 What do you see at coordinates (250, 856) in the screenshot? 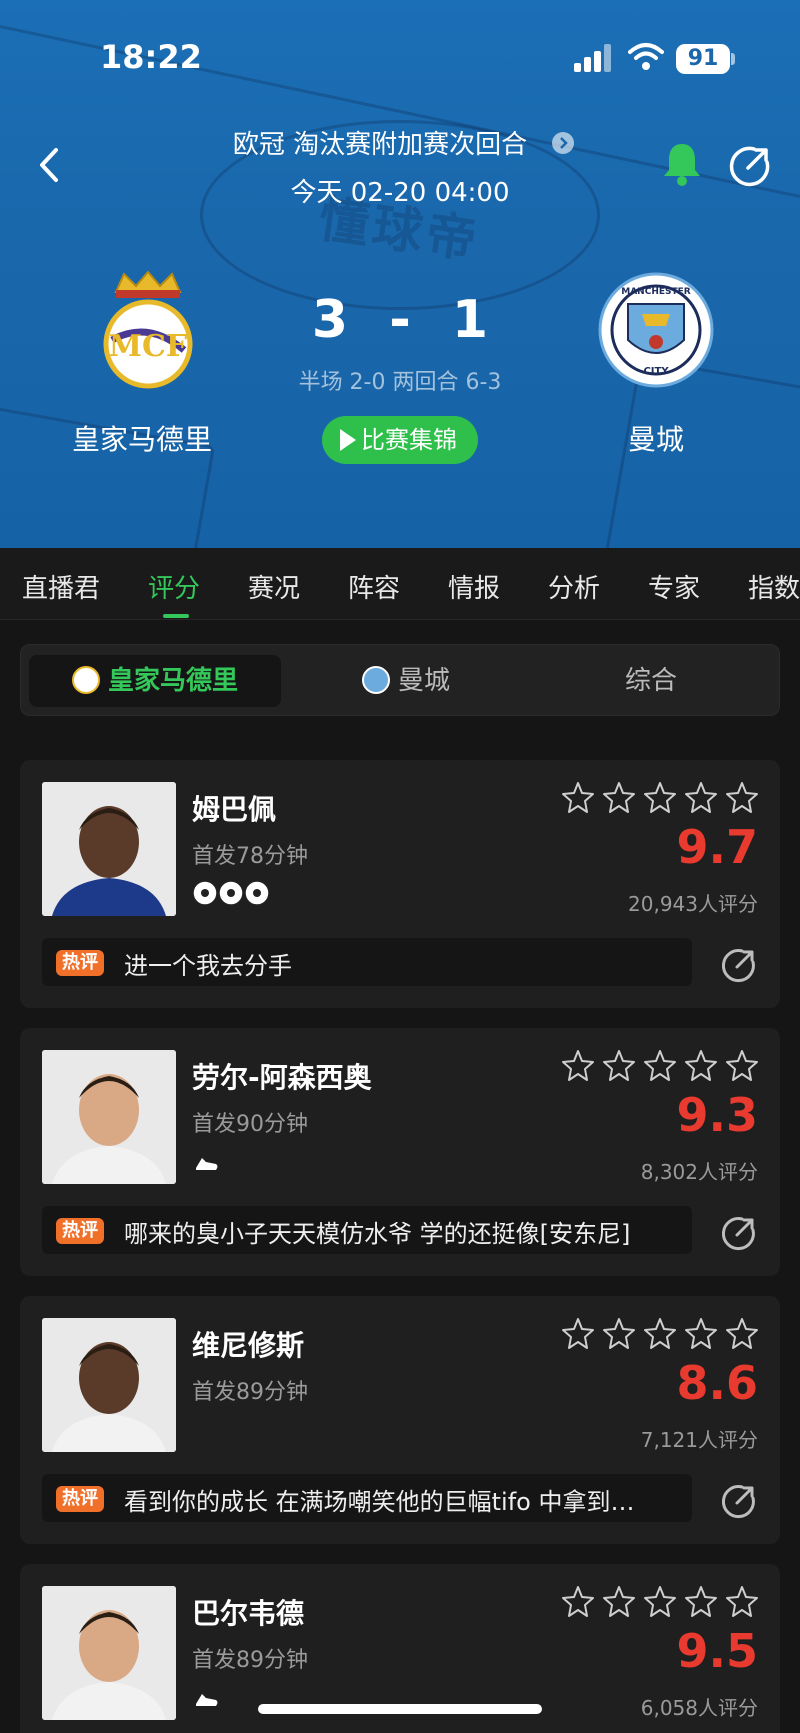
I see `player-minutes: 首发78分钟` at bounding box center [250, 856].